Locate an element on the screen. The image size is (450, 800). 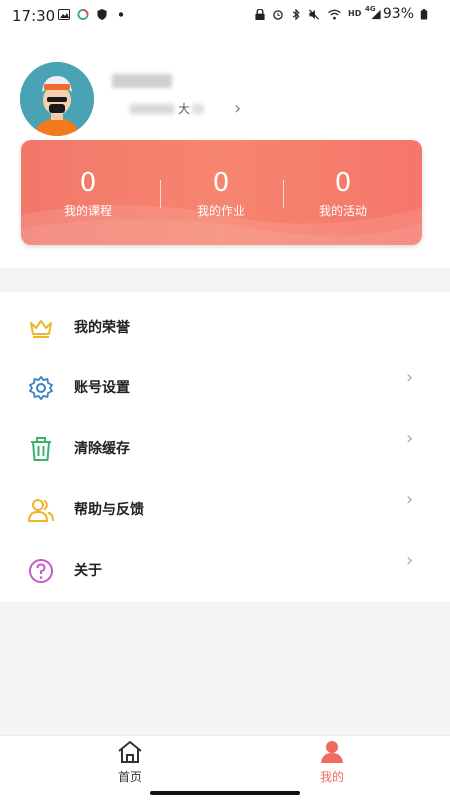
hd-indicator: HD is located at coordinates (355, 13).